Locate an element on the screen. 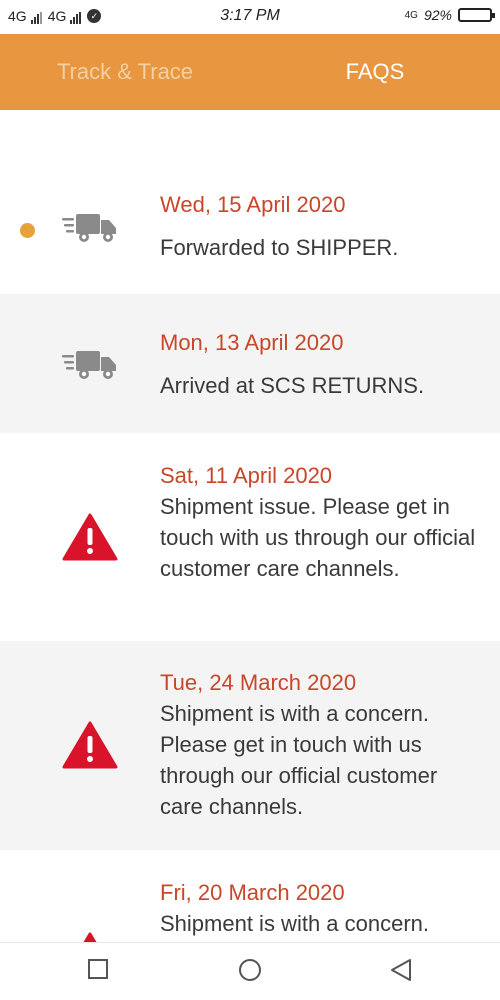  battery-percent: 92% is located at coordinates (437, 15).